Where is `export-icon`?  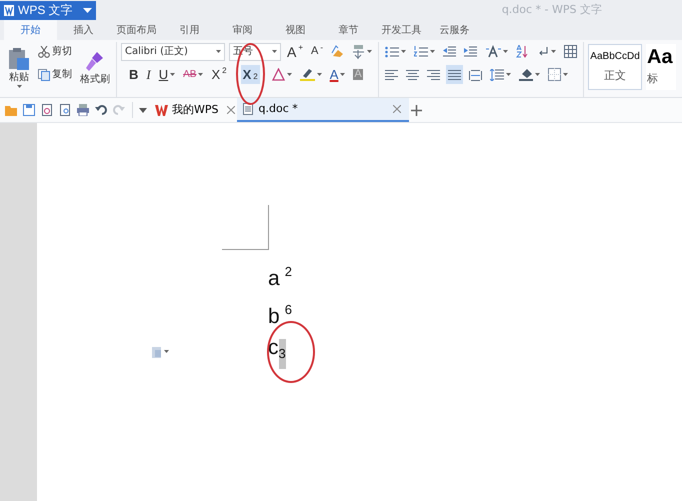
export-icon is located at coordinates (47, 110).